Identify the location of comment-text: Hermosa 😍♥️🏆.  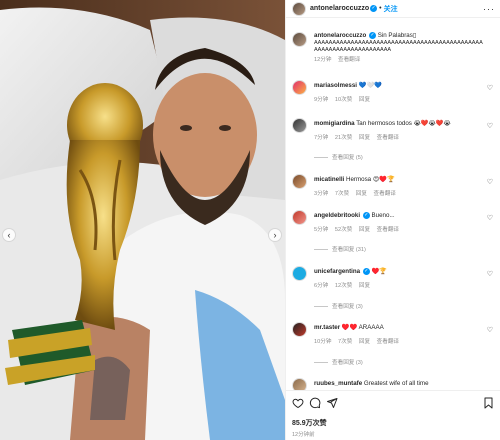
(370, 179).